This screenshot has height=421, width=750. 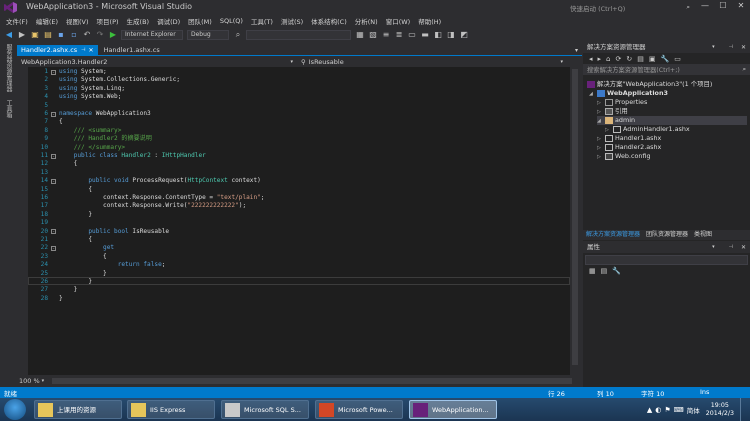 I want to click on tree-item-solution: 解决方案"WebApplication3"(1 个项目), so click(x=649, y=84).